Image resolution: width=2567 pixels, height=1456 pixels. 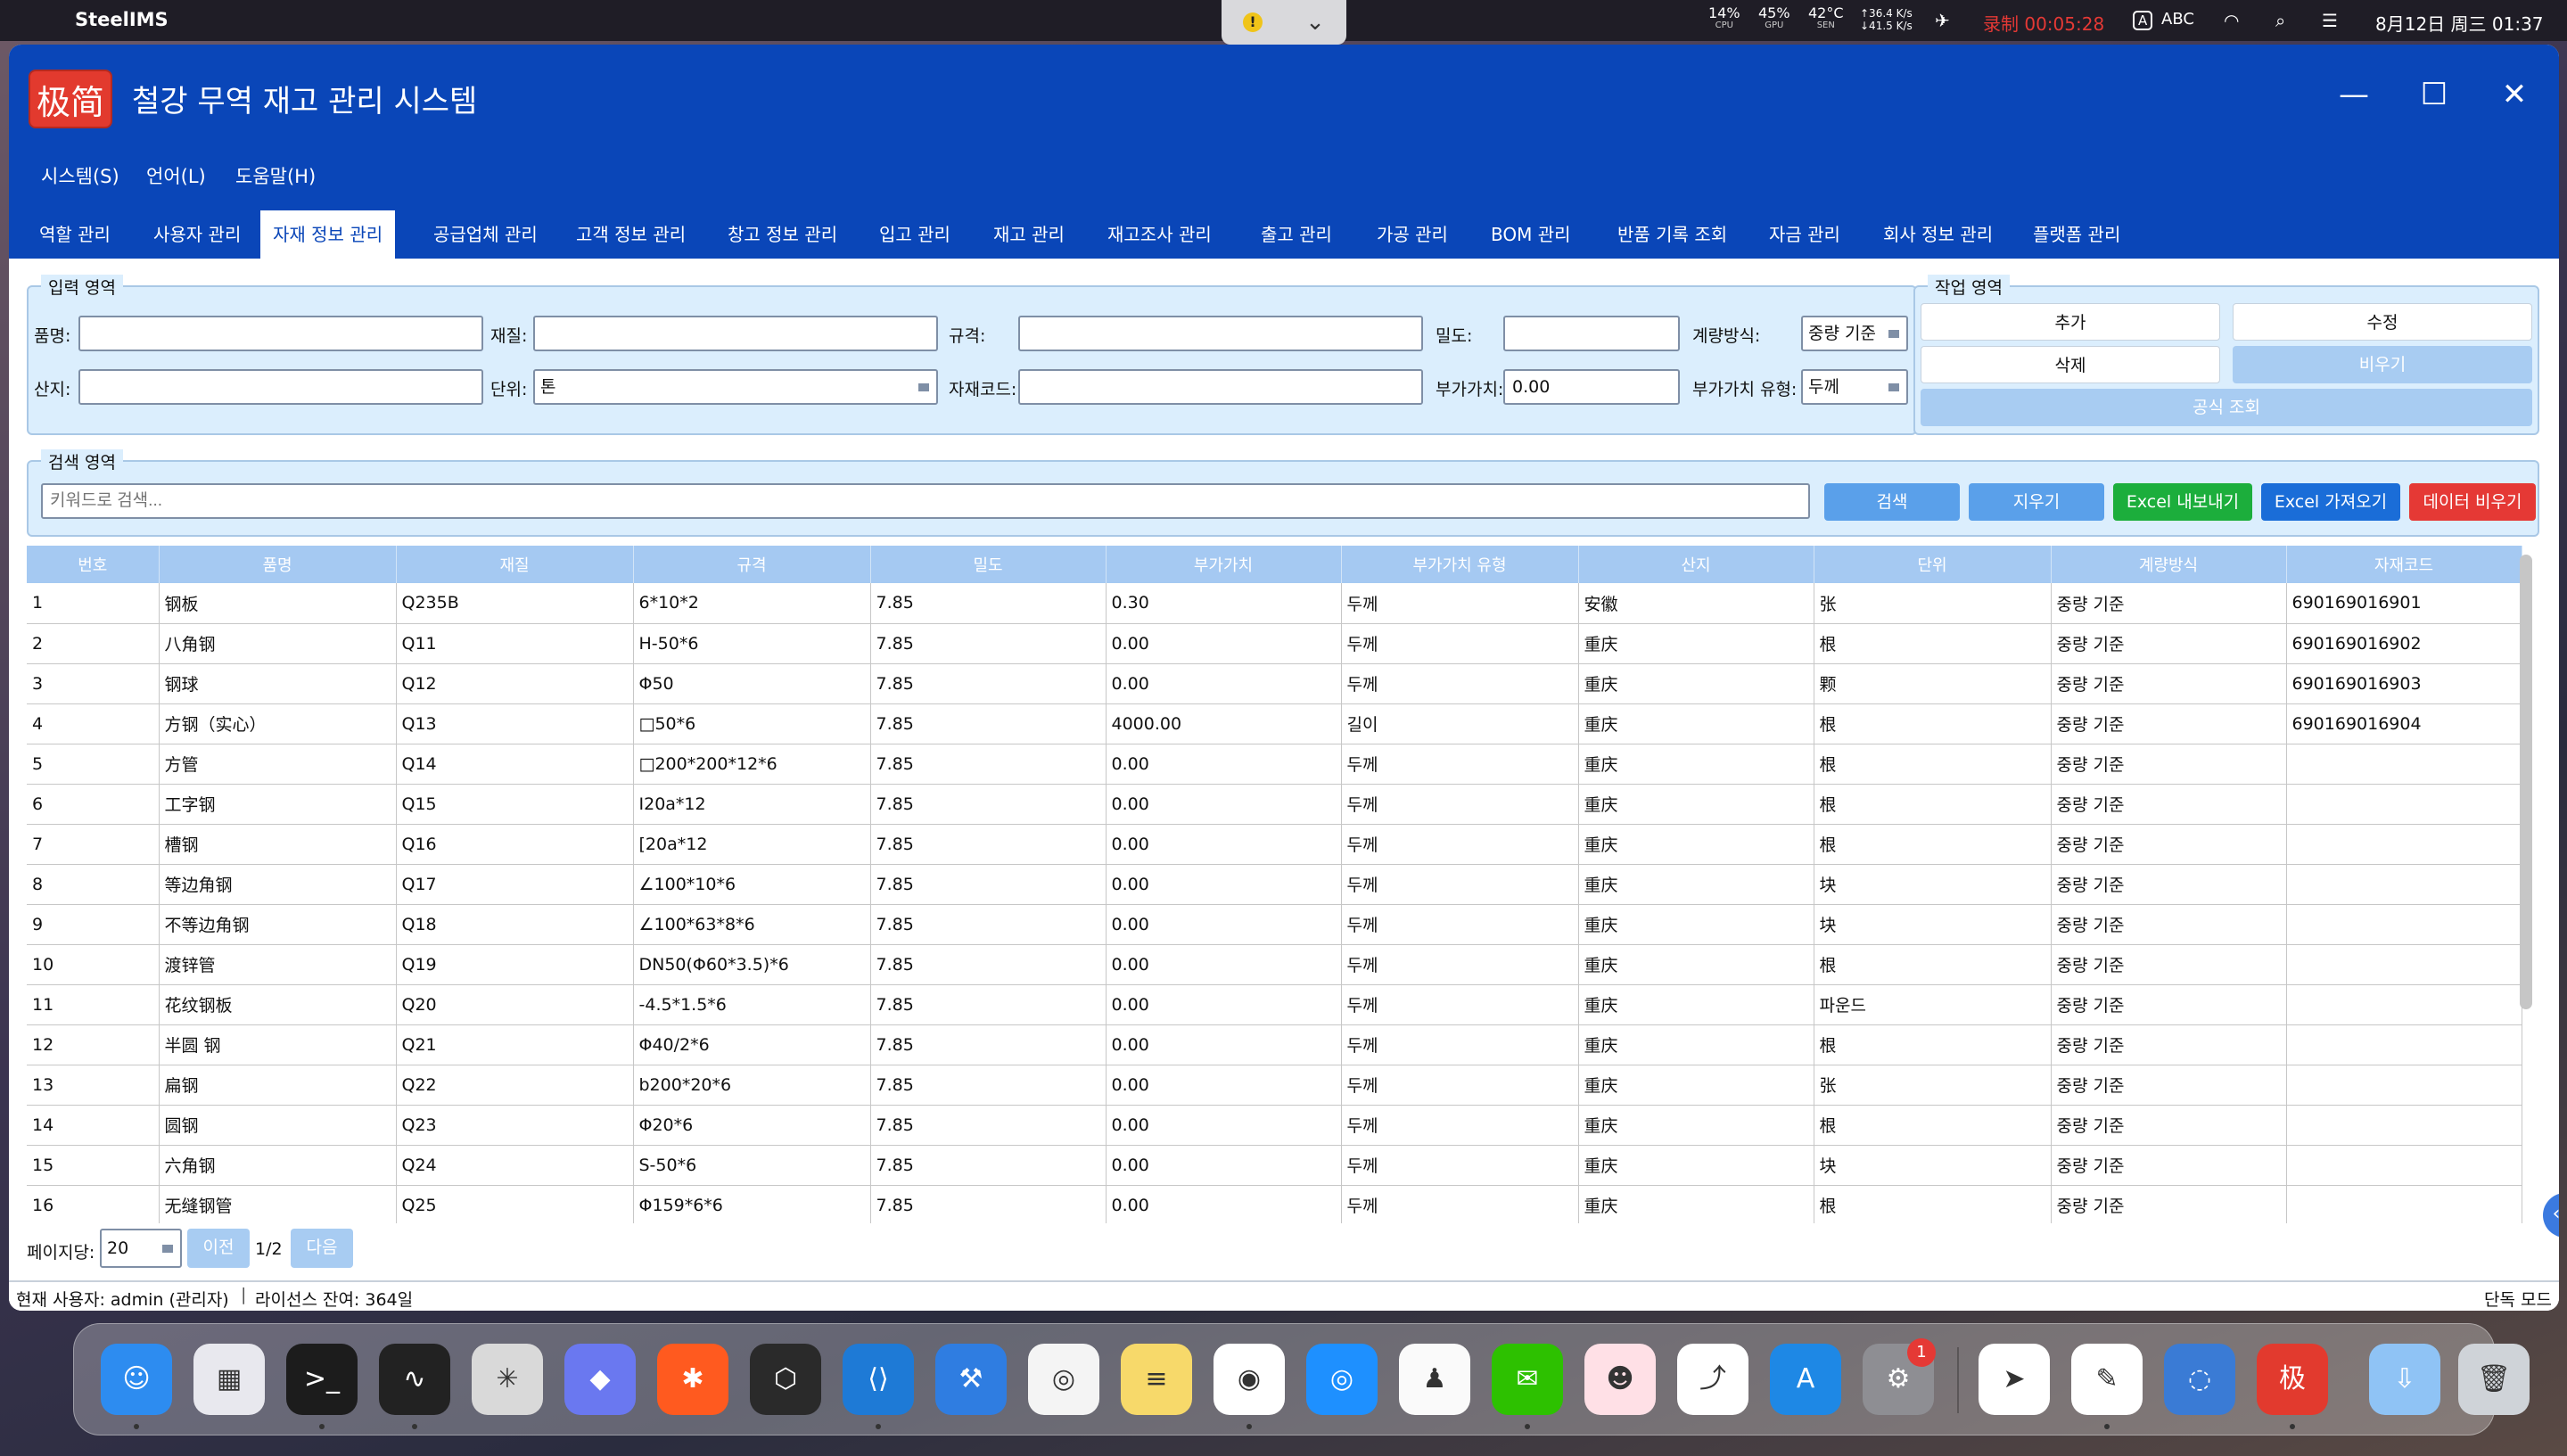 I want to click on table-row: 8 等边角钢 Q17 ∠100*10*6 7.85 0.00 두께 重庆块 중량 기준, so click(x=1274, y=884).